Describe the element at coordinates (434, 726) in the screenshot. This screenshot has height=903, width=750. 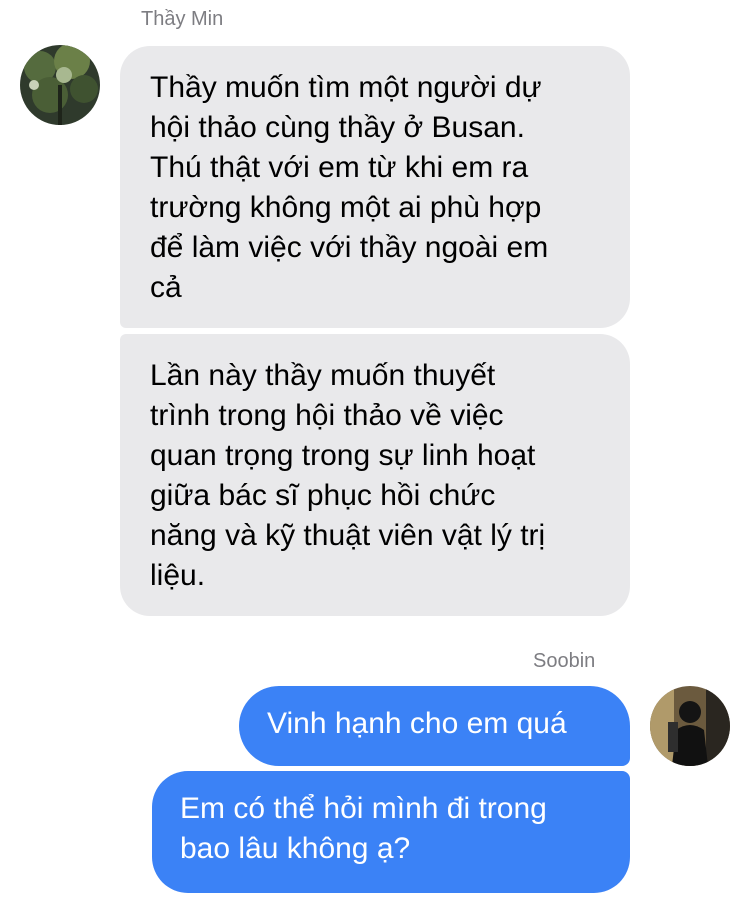
I see `outgoing-message-1: Vinh hạnh cho em quá` at that location.